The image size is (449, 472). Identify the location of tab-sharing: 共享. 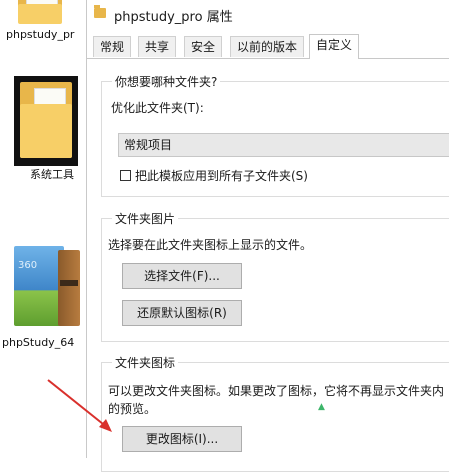
(157, 46).